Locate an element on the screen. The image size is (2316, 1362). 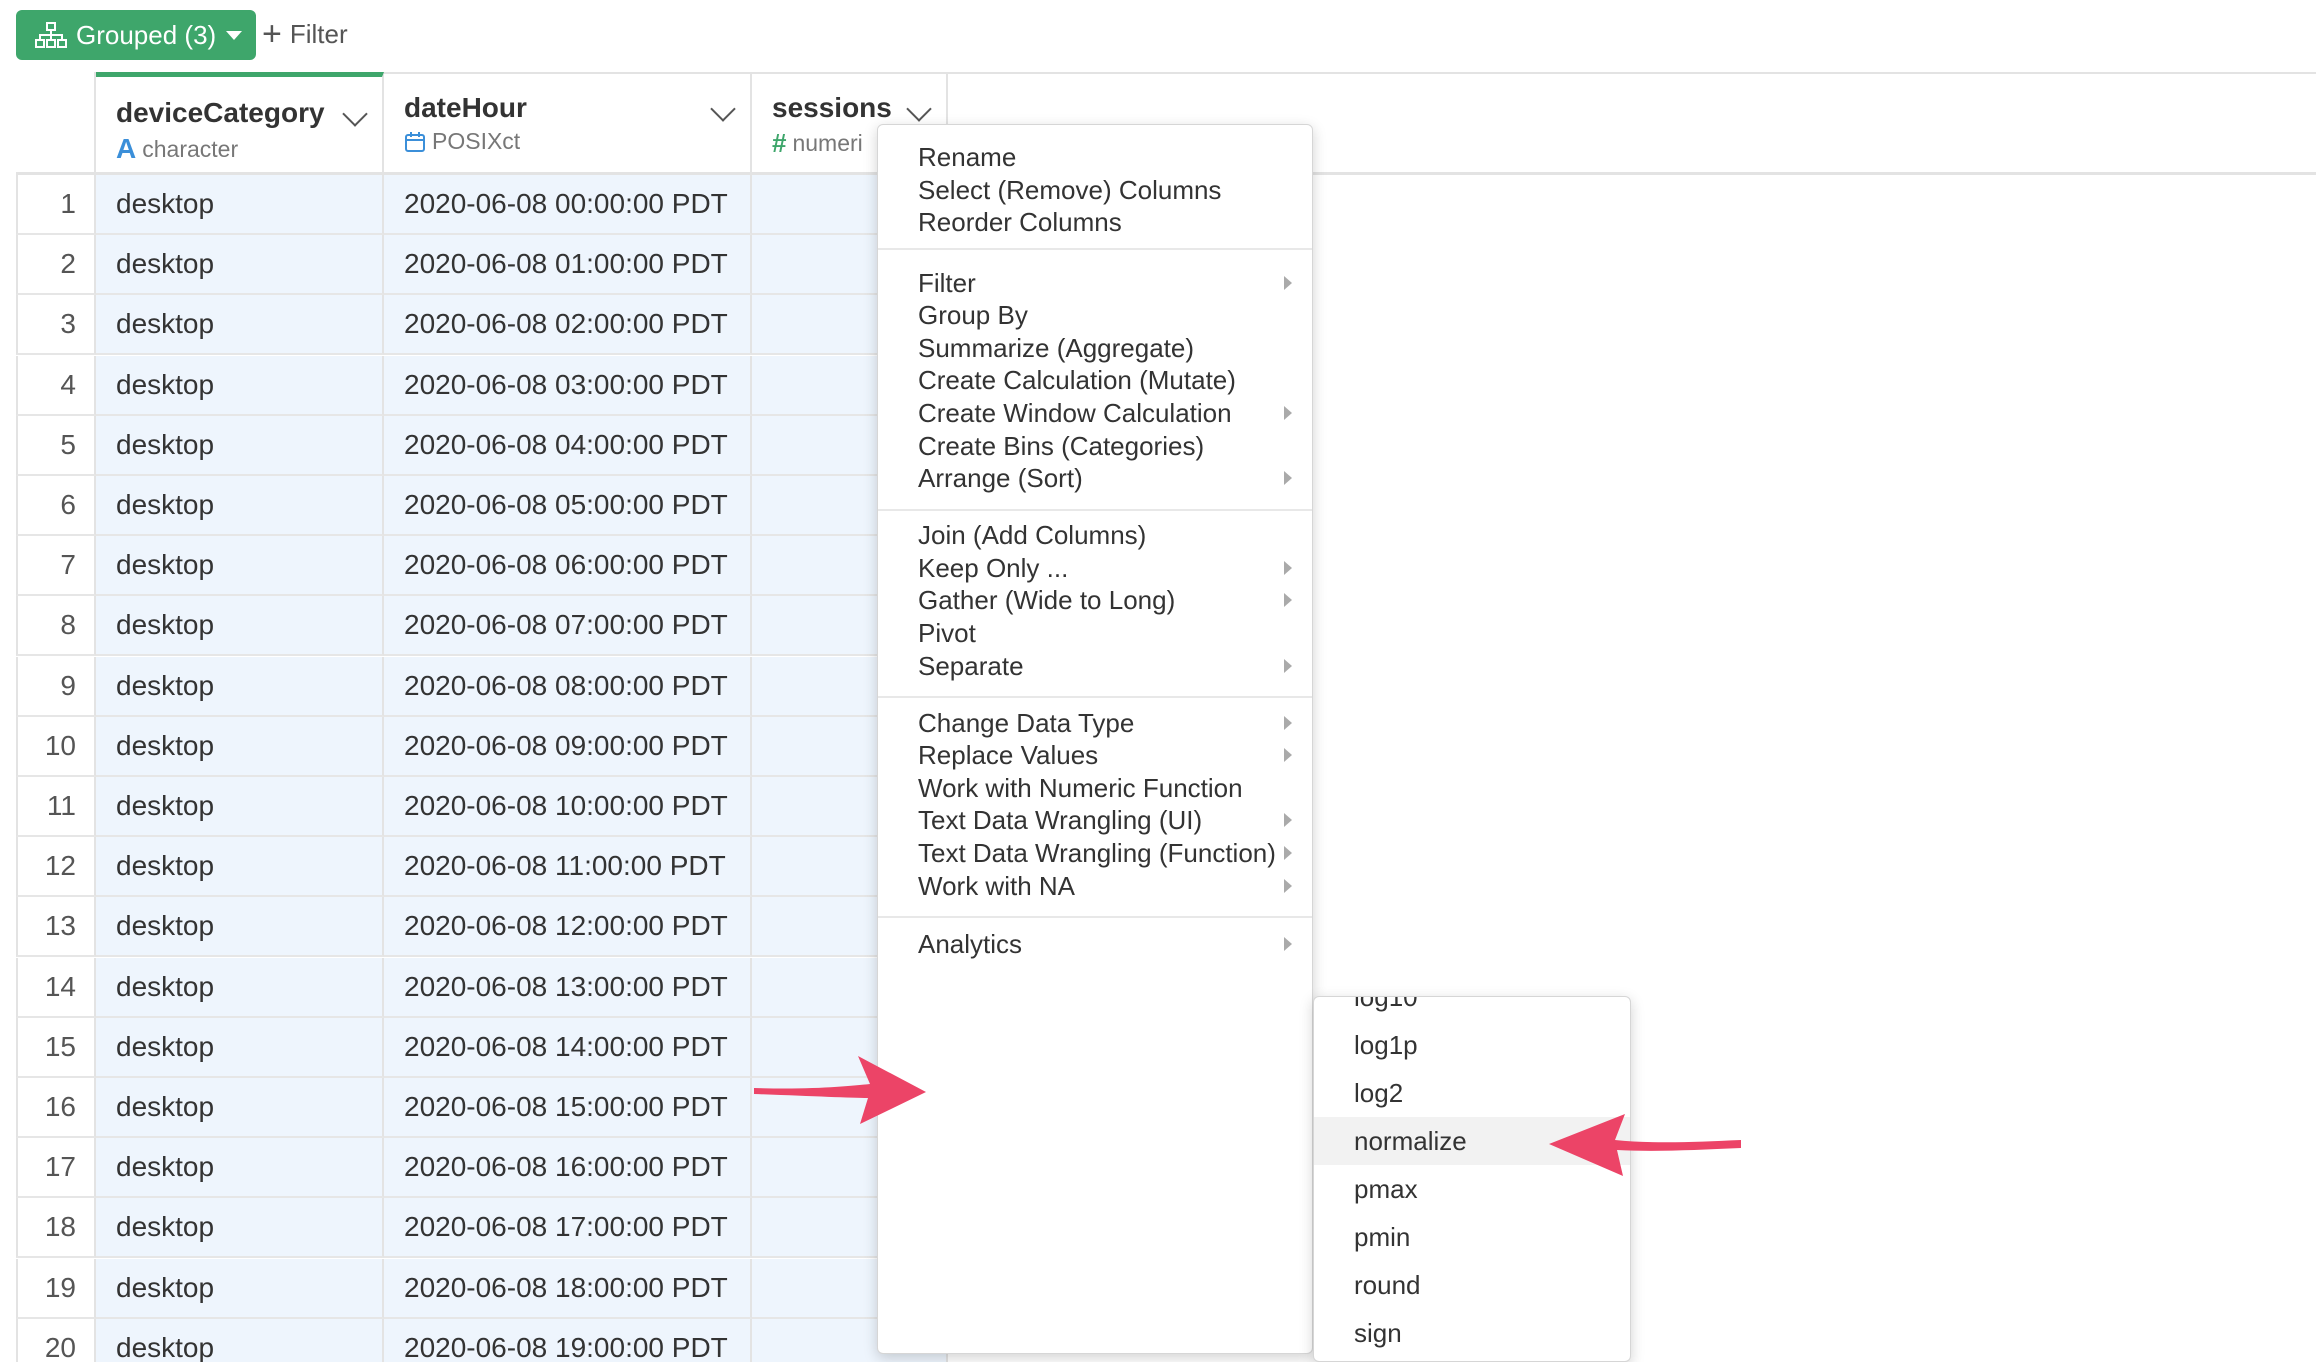
cell-datehour: 2020-06-08 00:00:00 PDT is located at coordinates (568, 205).